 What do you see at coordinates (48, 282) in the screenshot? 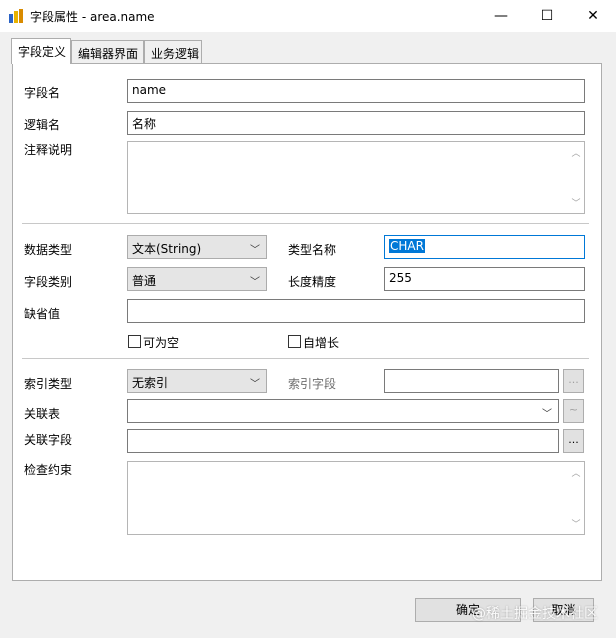
I see `field-category-label: 字段类别` at bounding box center [48, 282].